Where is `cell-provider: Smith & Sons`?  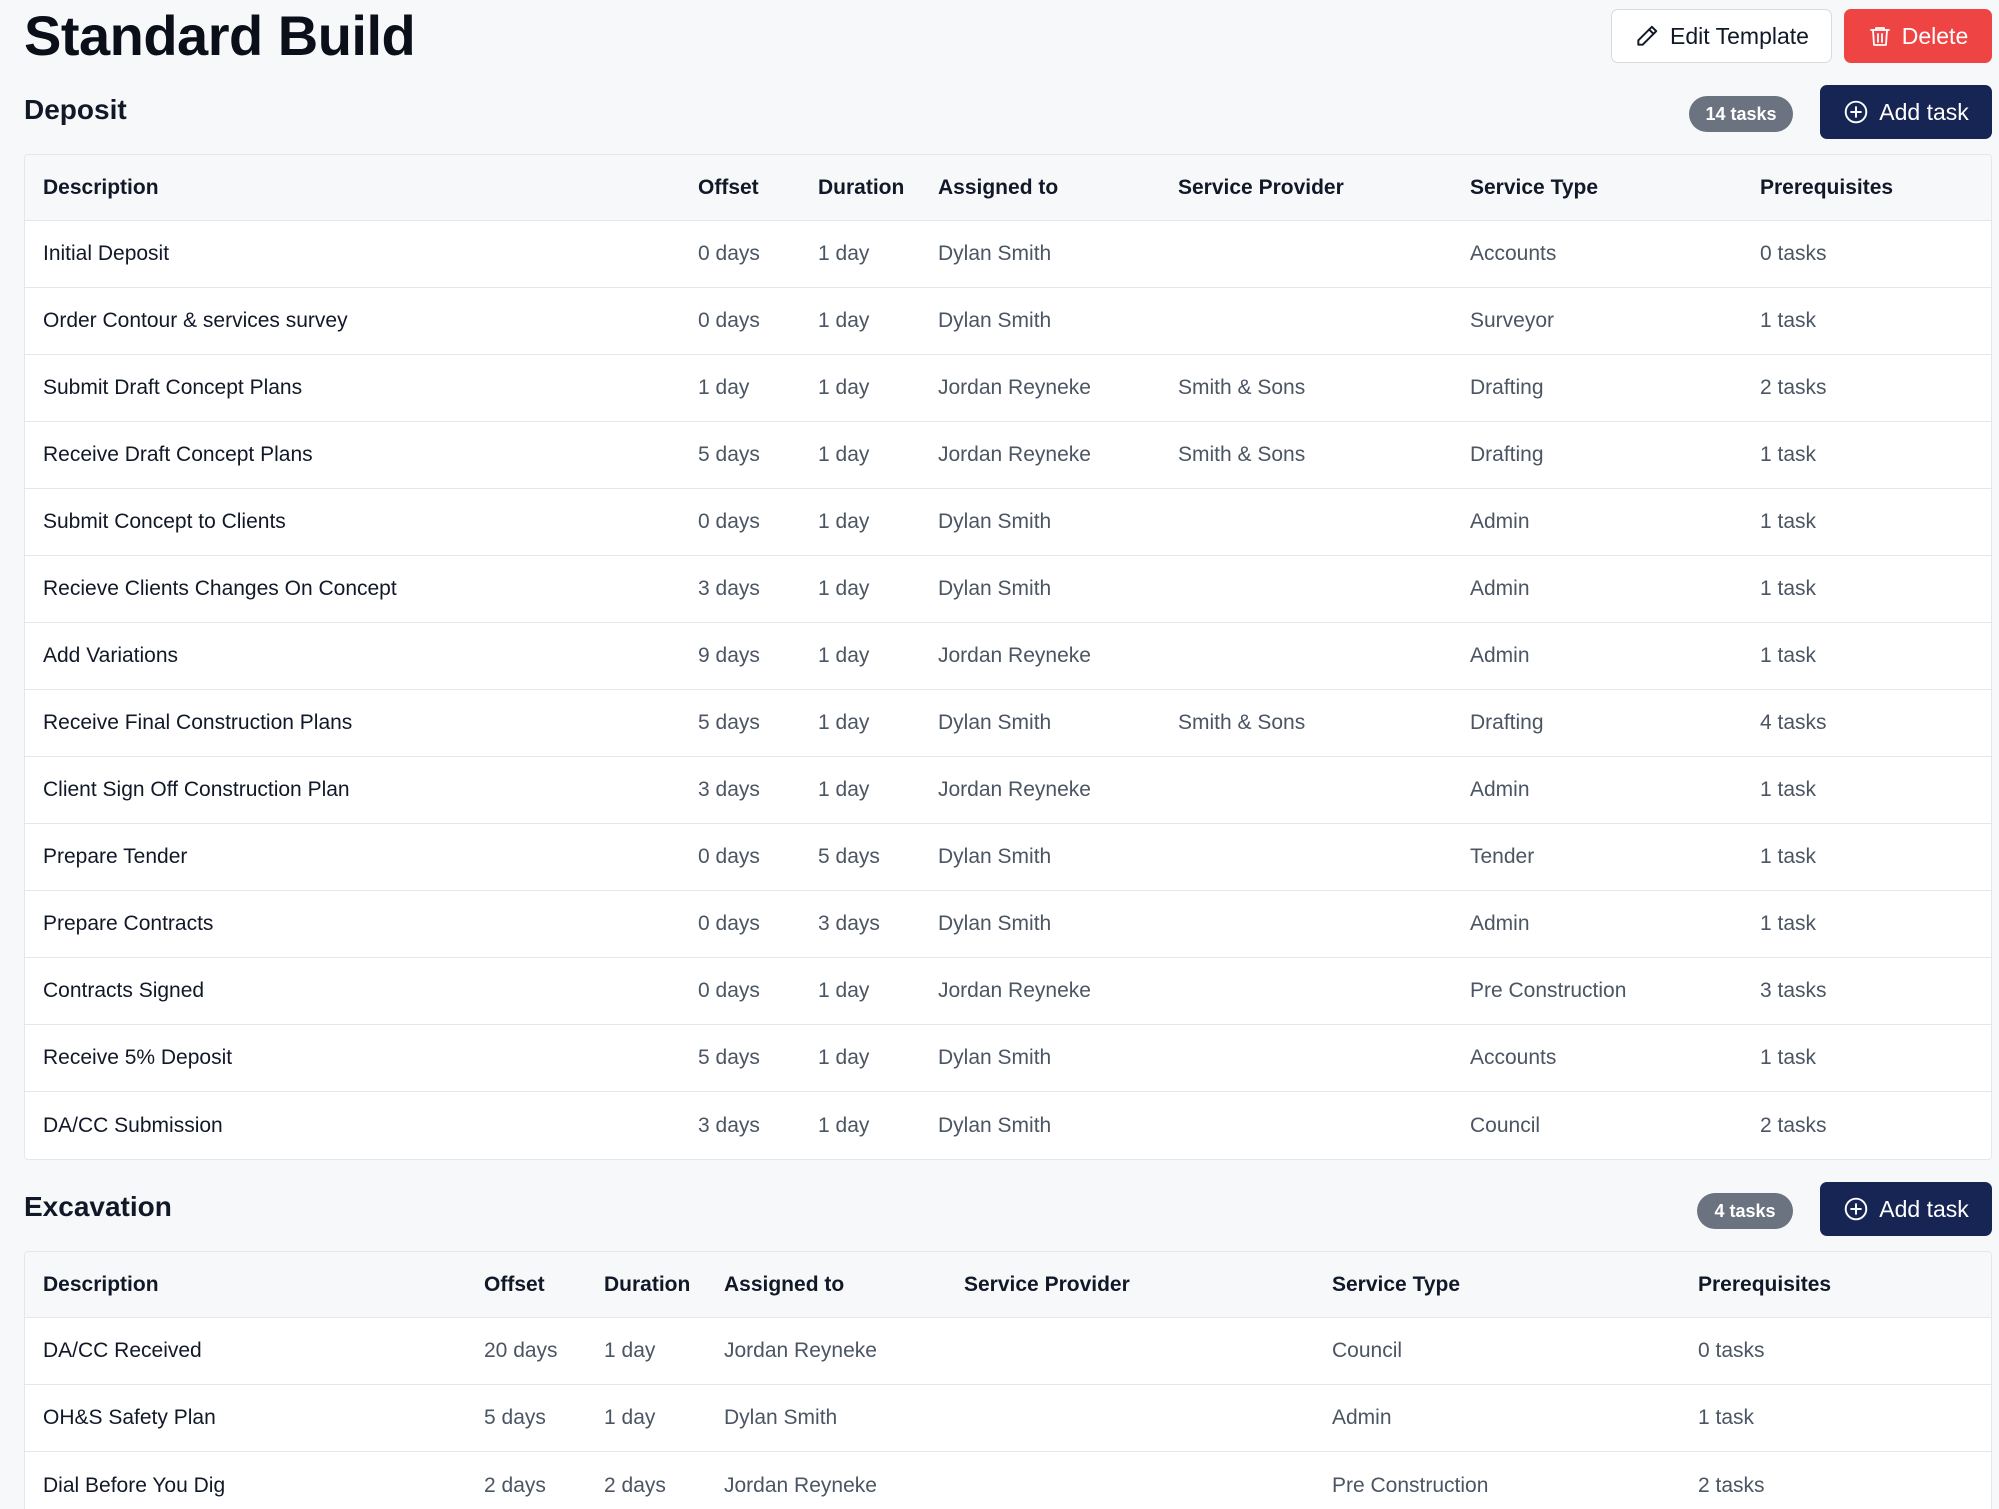
cell-provider: Smith & Sons is located at coordinates (1241, 723).